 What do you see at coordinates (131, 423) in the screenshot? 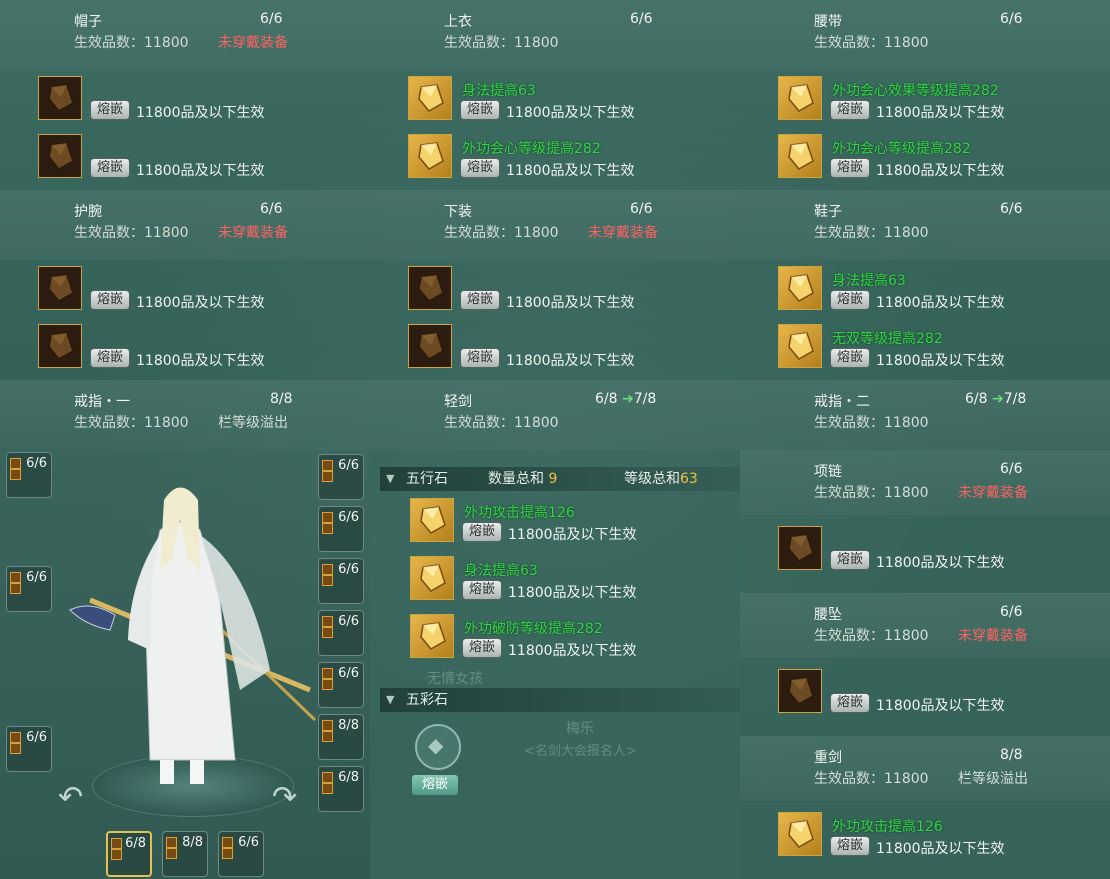
I see `ring1-quality: 生效品数：11800` at bounding box center [131, 423].